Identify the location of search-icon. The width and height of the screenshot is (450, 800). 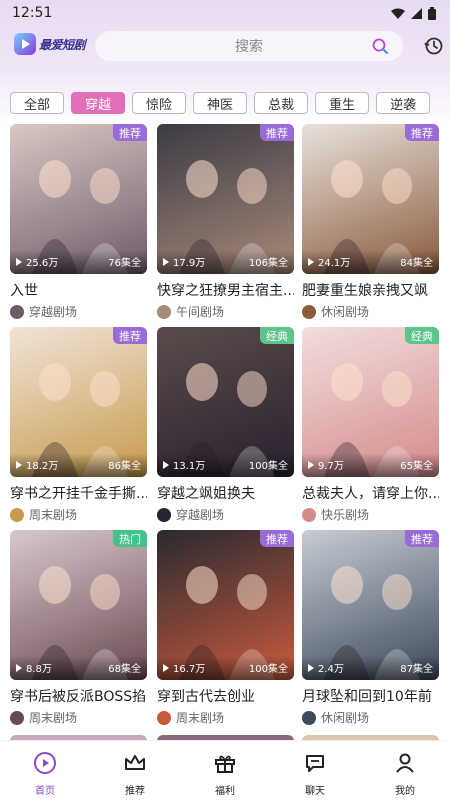
(380, 46).